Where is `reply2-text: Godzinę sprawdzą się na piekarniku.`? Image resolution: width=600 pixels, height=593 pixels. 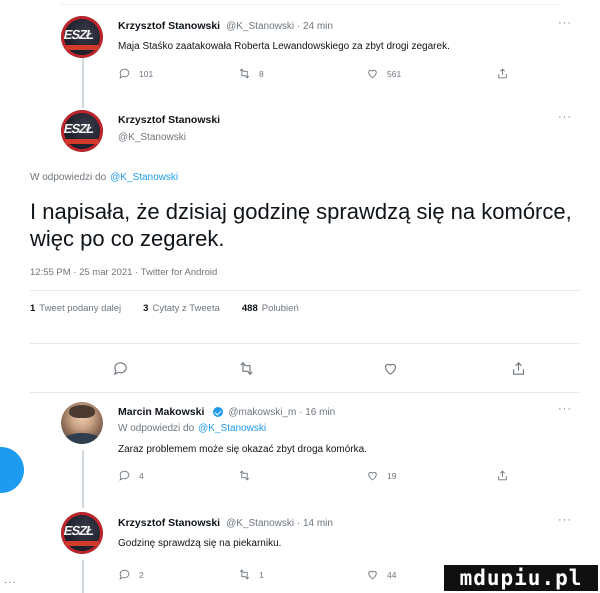 reply2-text: Godzinę sprawdzą się na piekarniku. is located at coordinates (200, 543).